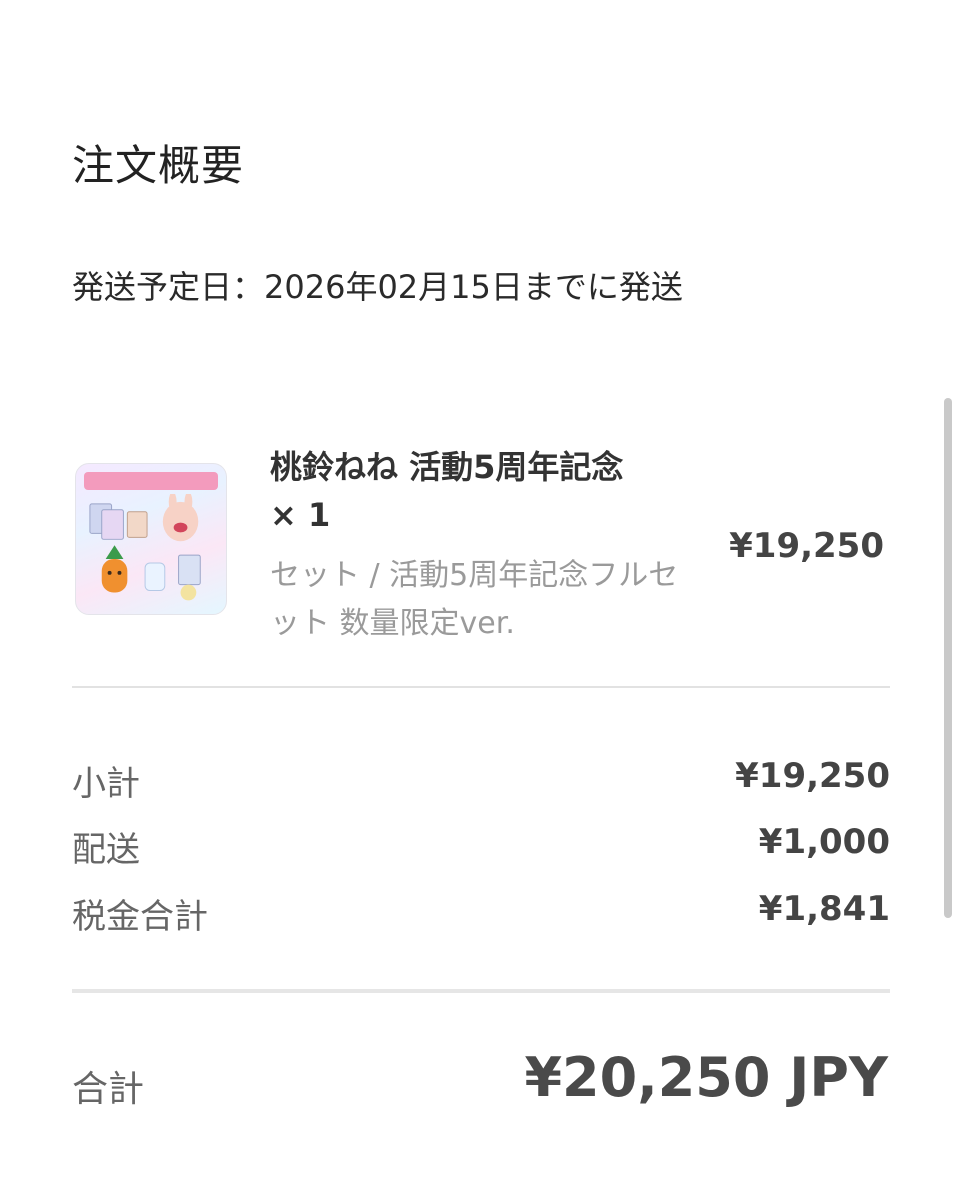 This screenshot has width=962, height=1200. I want to click on scrollbar, so click(948, 658).